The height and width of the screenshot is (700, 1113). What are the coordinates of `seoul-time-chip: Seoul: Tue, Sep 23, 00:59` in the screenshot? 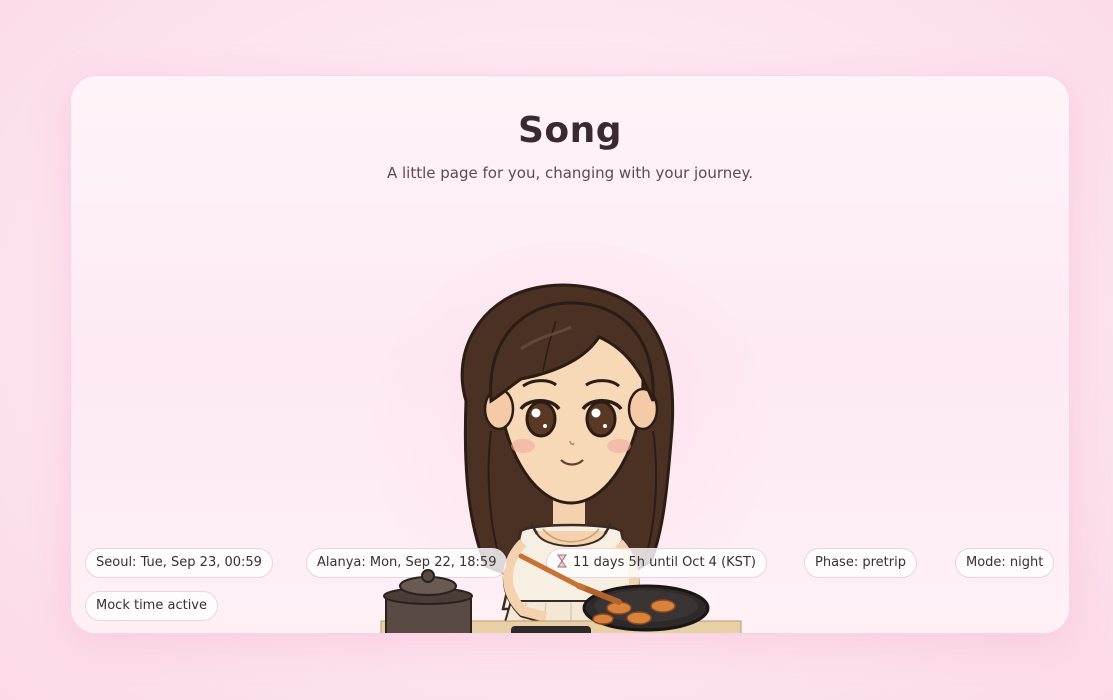 It's located at (179, 563).